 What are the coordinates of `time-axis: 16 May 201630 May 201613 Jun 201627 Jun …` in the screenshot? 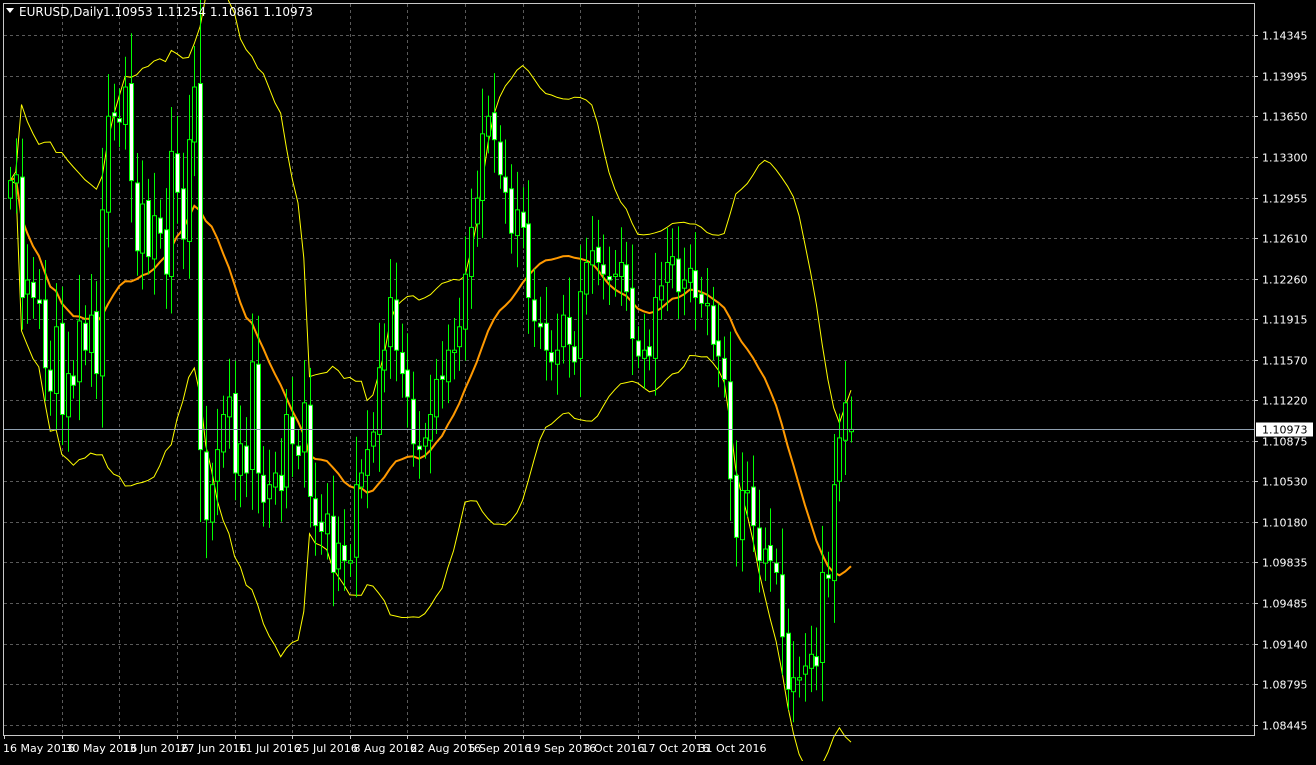 It's located at (385, 745).